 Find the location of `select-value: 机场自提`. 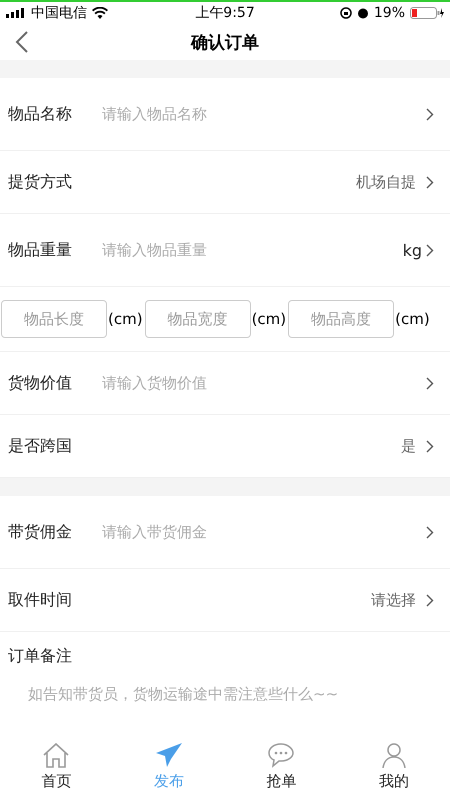

select-value: 机场自提 is located at coordinates (259, 182).